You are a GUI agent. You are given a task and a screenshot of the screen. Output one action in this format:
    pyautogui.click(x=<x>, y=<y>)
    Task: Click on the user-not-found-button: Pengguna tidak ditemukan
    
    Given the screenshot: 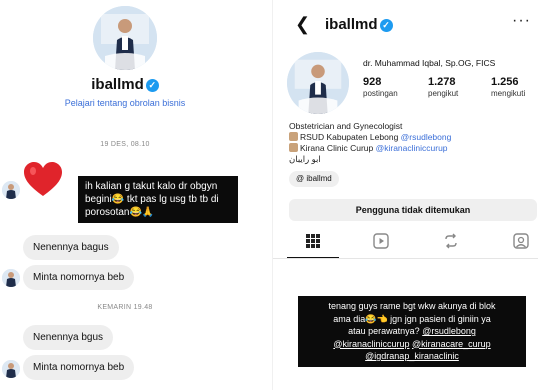 What is the action you would take?
    pyautogui.click(x=413, y=210)
    